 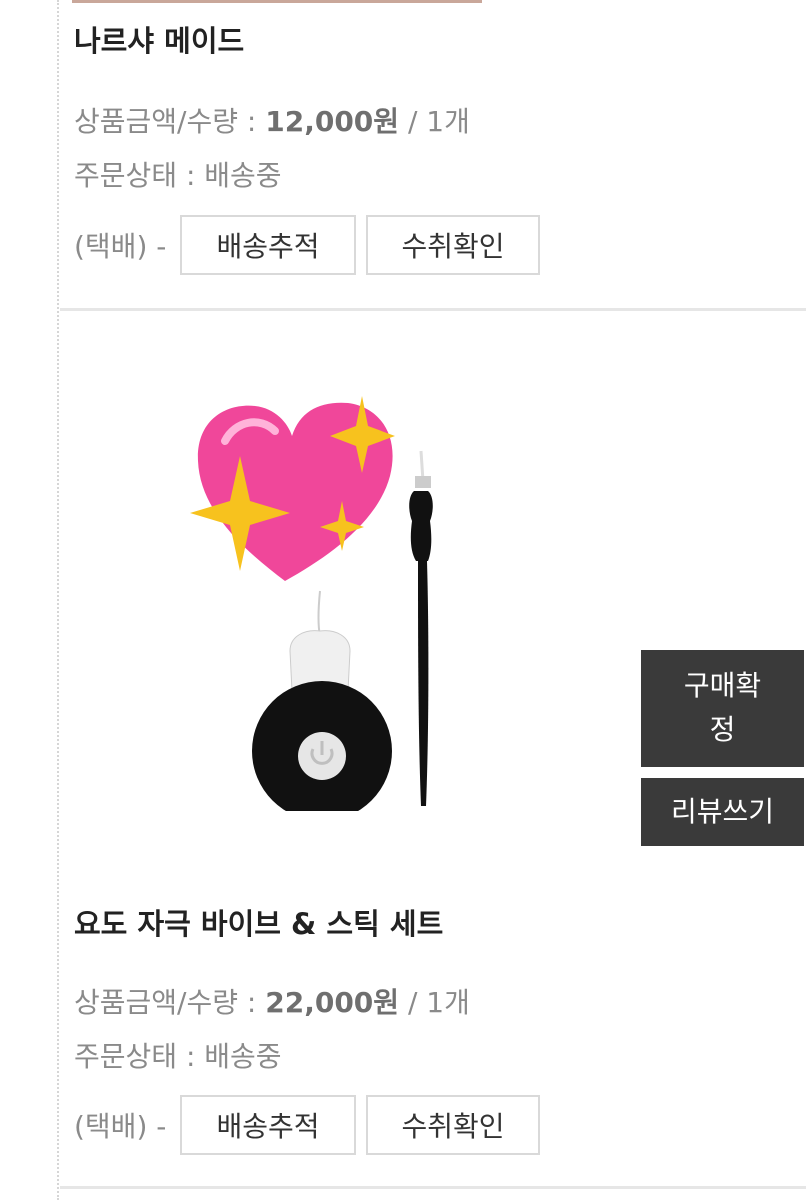 What do you see at coordinates (722, 812) in the screenshot?
I see `write-review-button: 리뷰쓰기` at bounding box center [722, 812].